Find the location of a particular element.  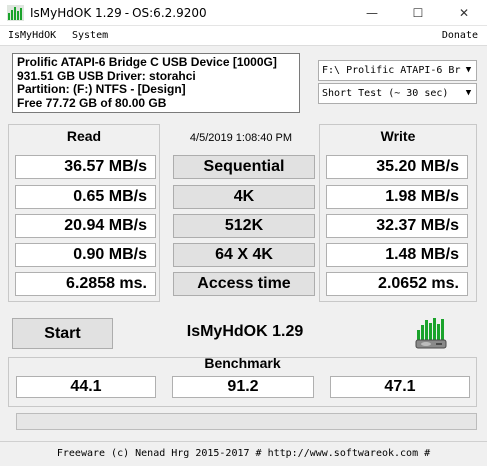

read-header: Read is located at coordinates (84, 136).